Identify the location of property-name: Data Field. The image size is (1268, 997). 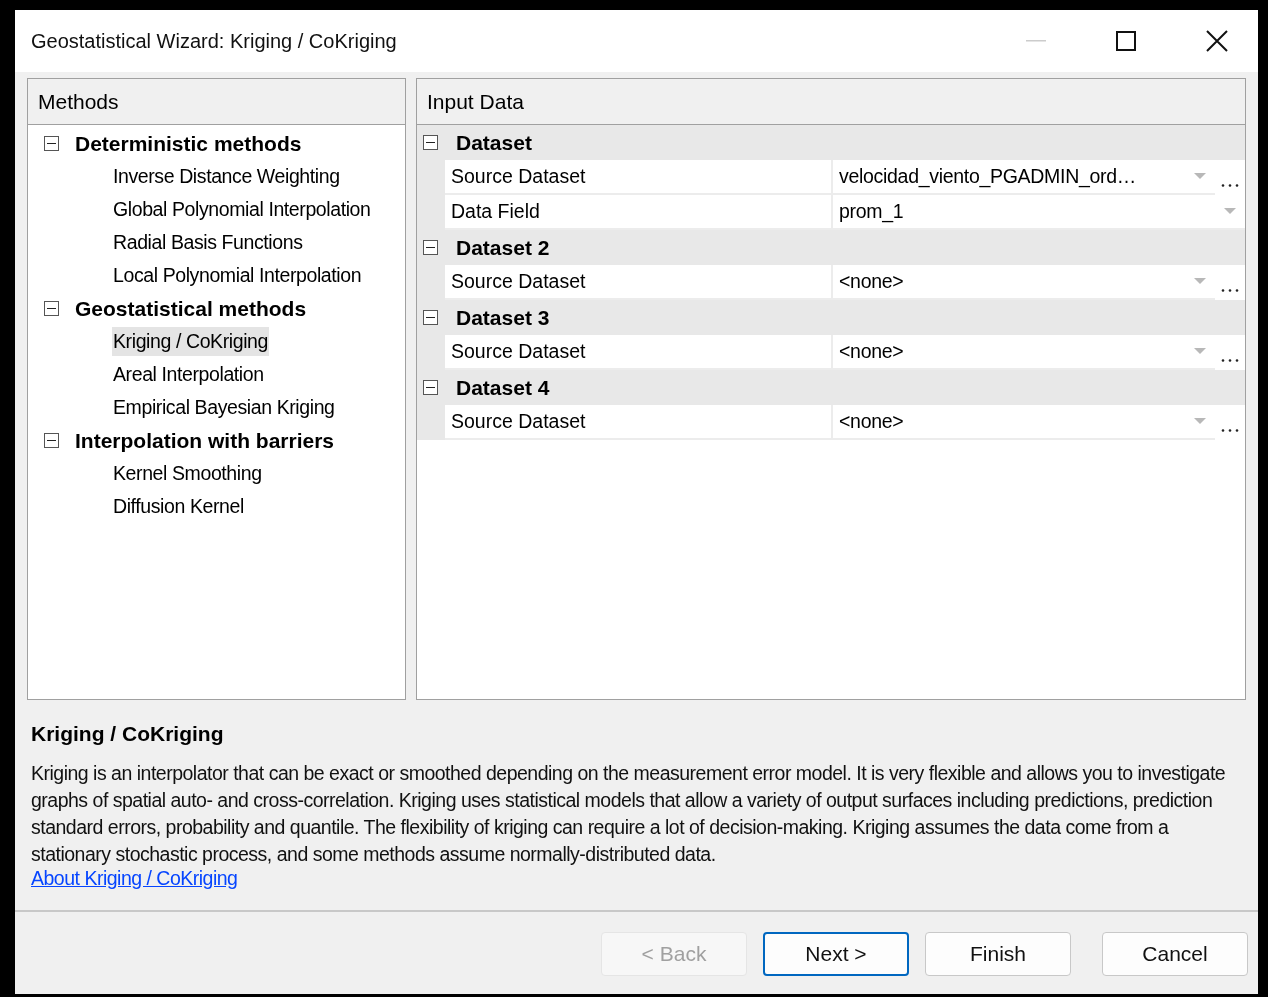
(639, 212).